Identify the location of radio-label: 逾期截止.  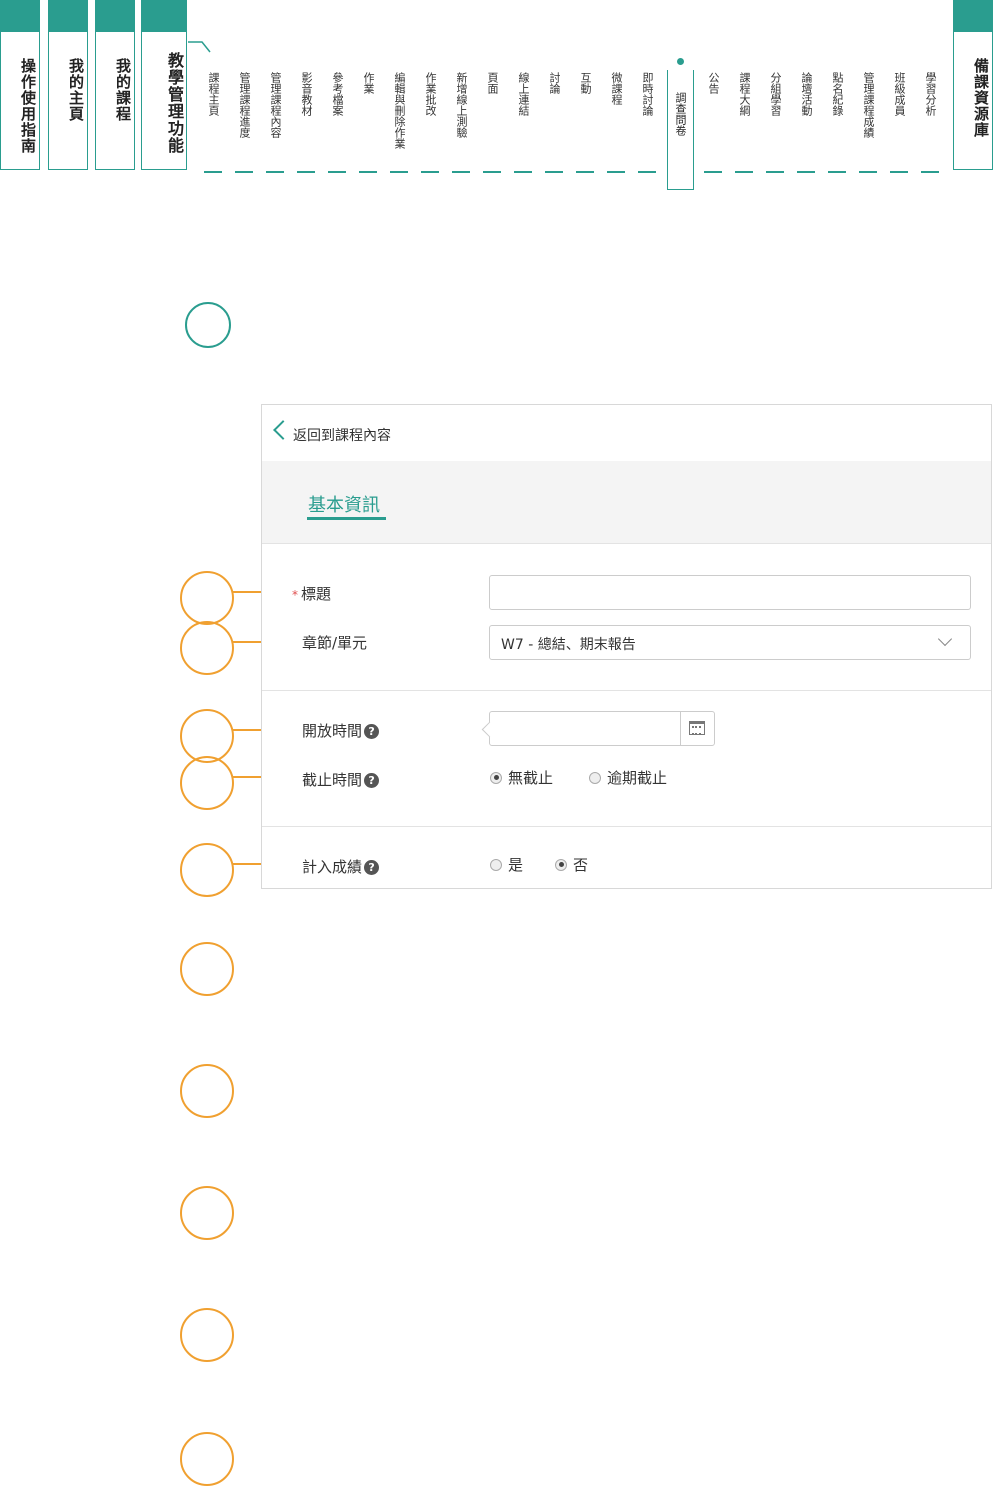
(637, 778).